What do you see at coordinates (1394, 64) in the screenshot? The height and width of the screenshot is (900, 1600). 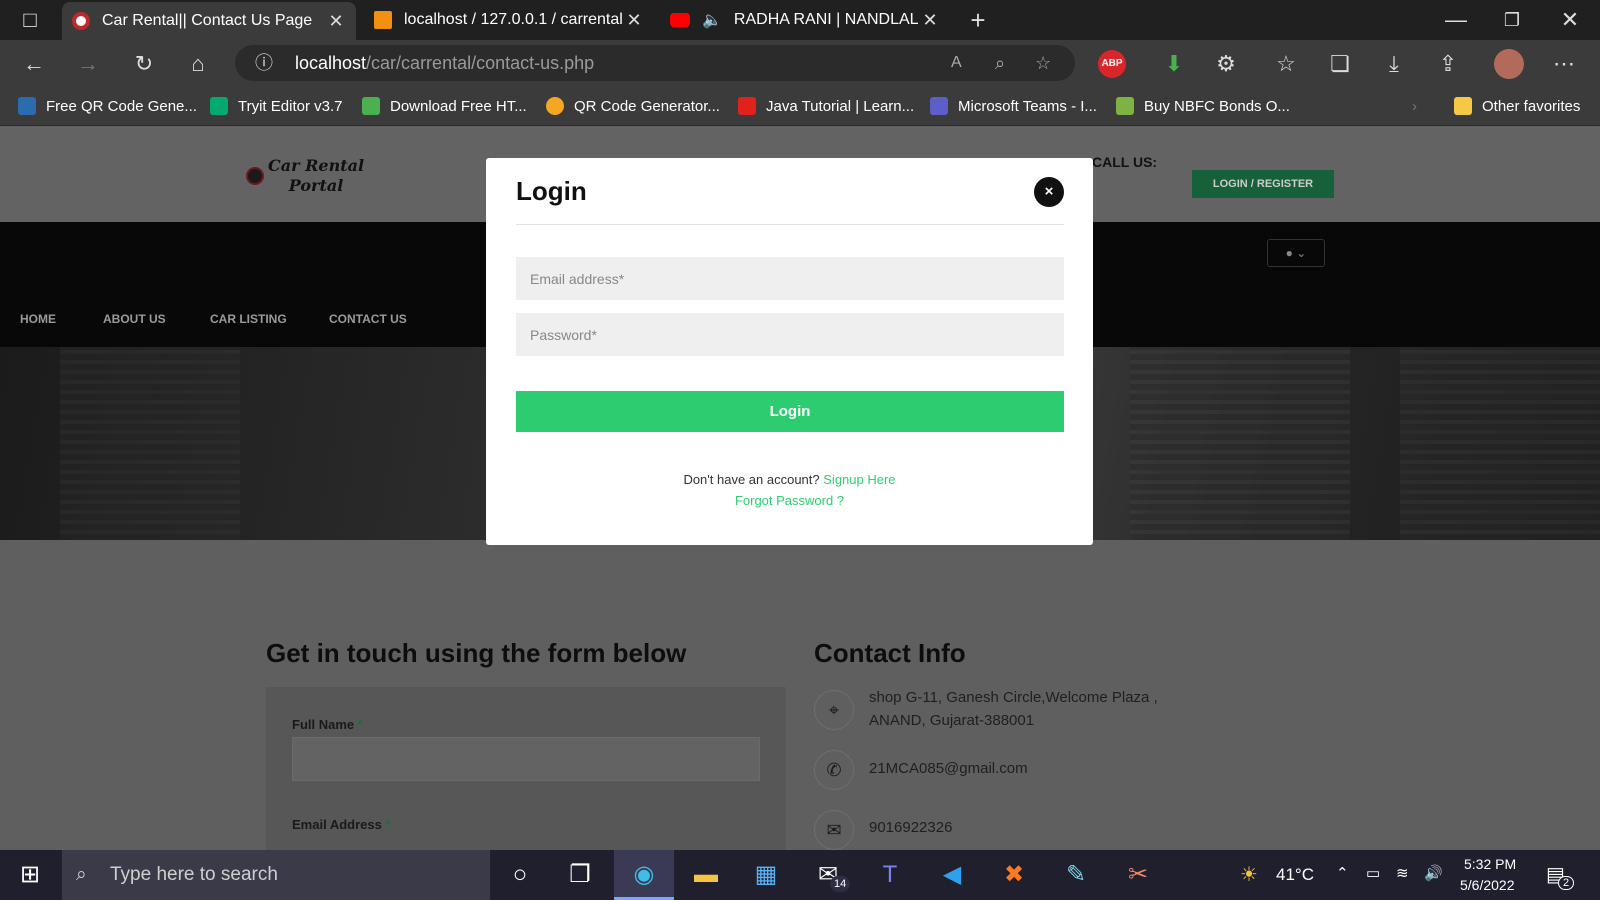 I see `downloads-icon: ⤓` at bounding box center [1394, 64].